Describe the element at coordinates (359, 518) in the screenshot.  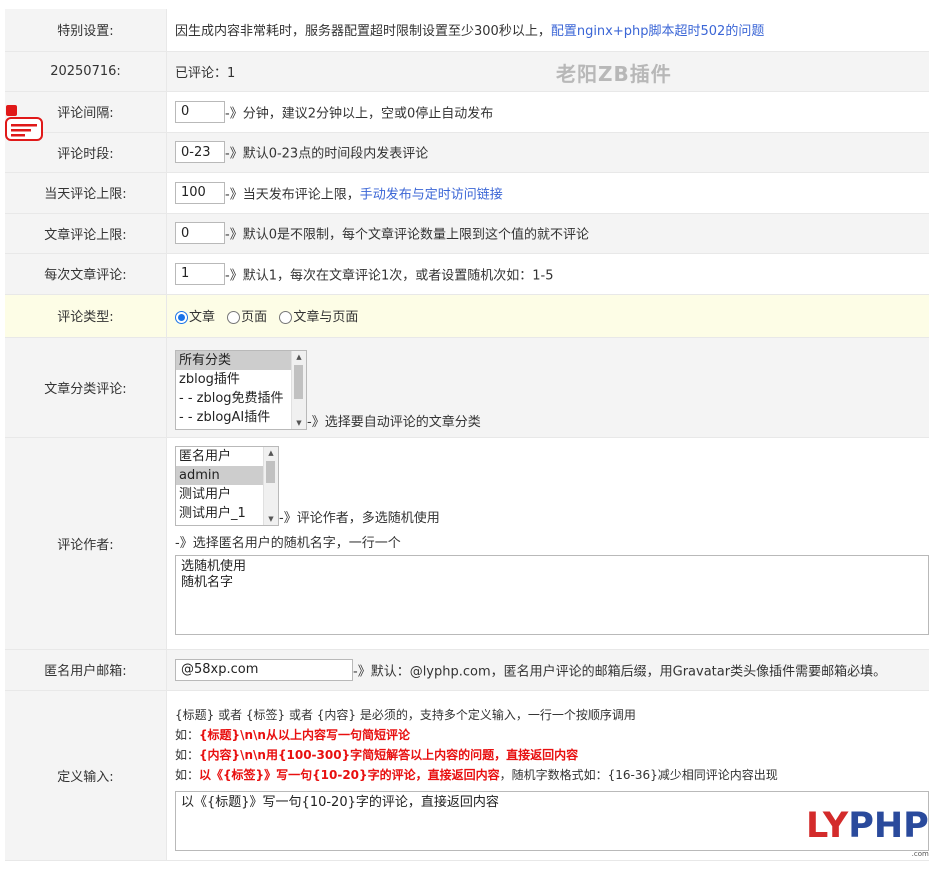
I see `author-note: -》评论作者，多选随机使用` at that location.